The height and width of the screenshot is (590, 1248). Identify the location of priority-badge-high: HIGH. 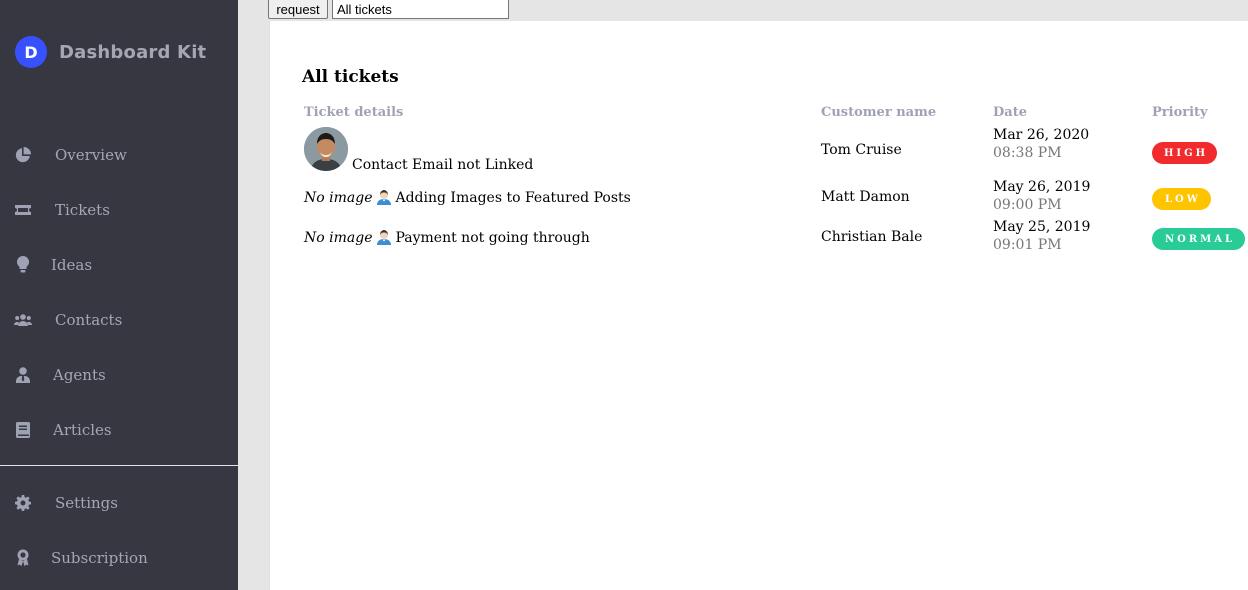
(1184, 153).